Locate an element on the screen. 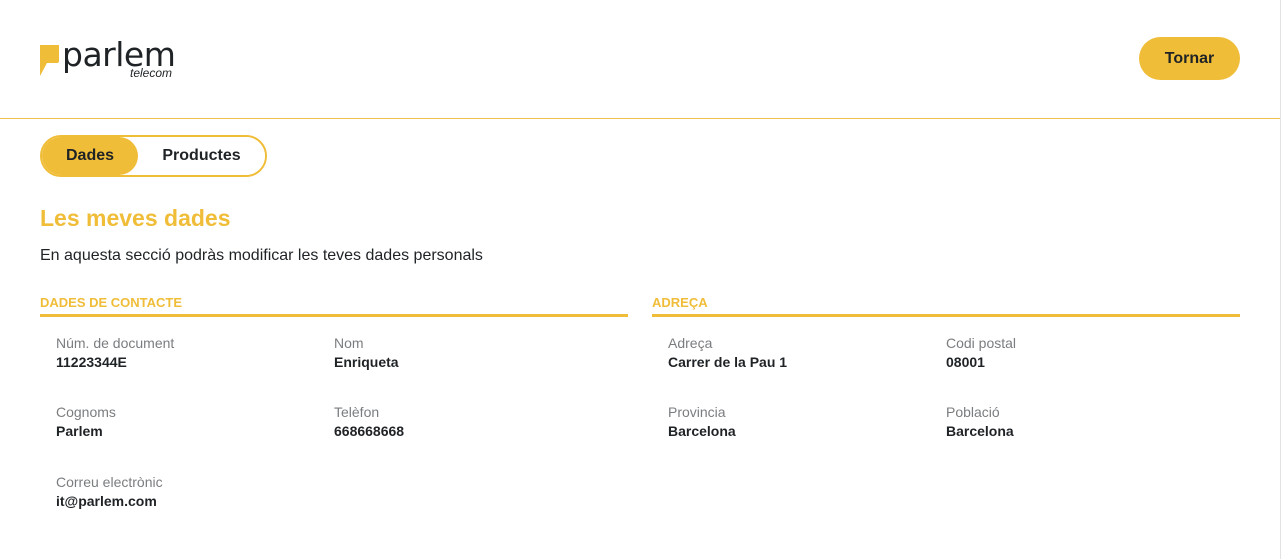  speech-bubble-icon is located at coordinates (49, 60).